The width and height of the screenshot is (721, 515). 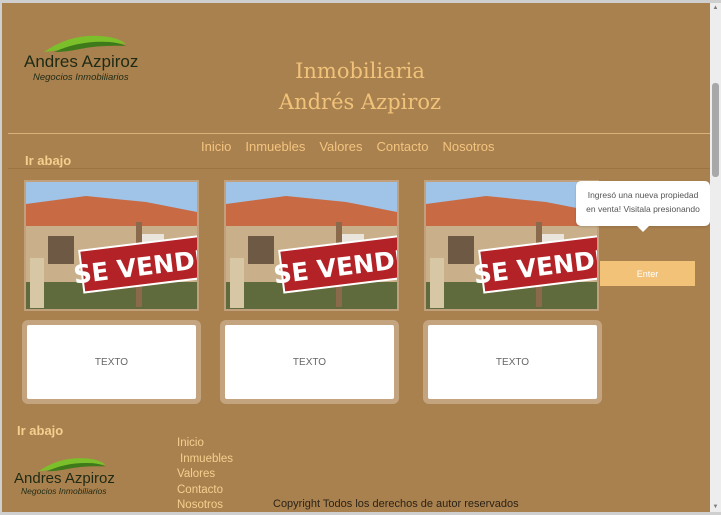 What do you see at coordinates (715, 130) in the screenshot?
I see `scrollbar-thumb` at bounding box center [715, 130].